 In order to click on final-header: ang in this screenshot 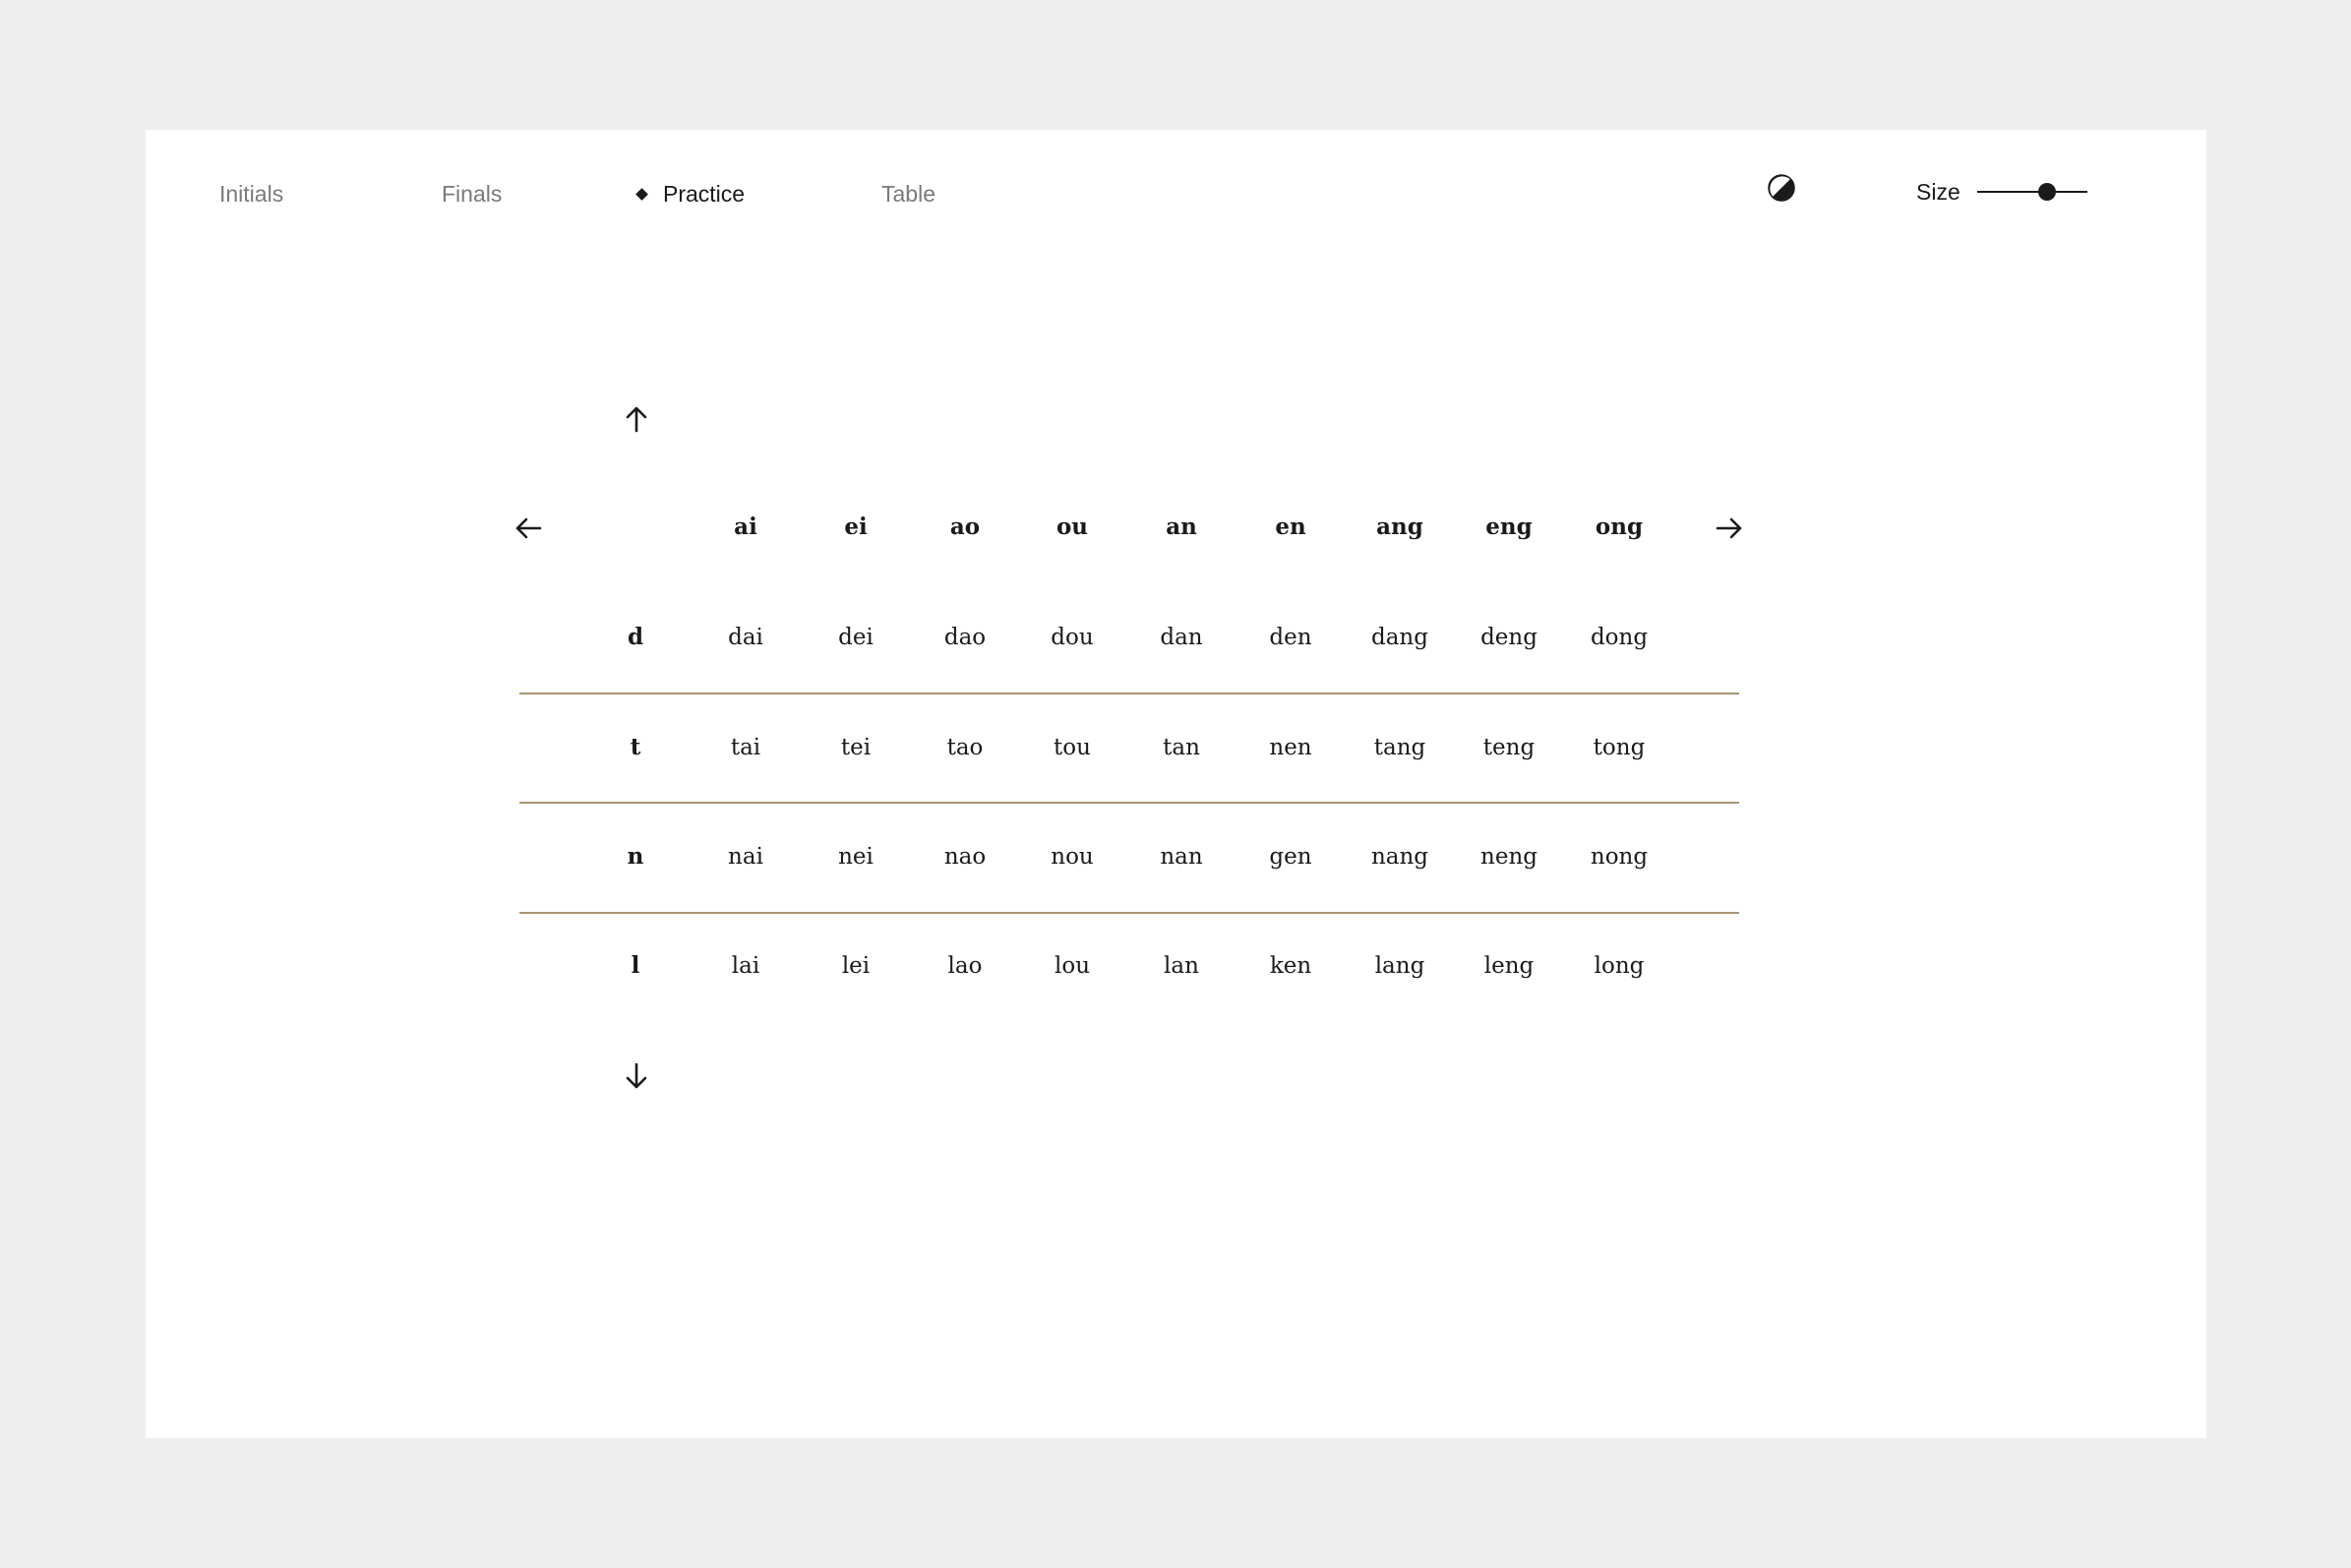, I will do `click(1400, 526)`.